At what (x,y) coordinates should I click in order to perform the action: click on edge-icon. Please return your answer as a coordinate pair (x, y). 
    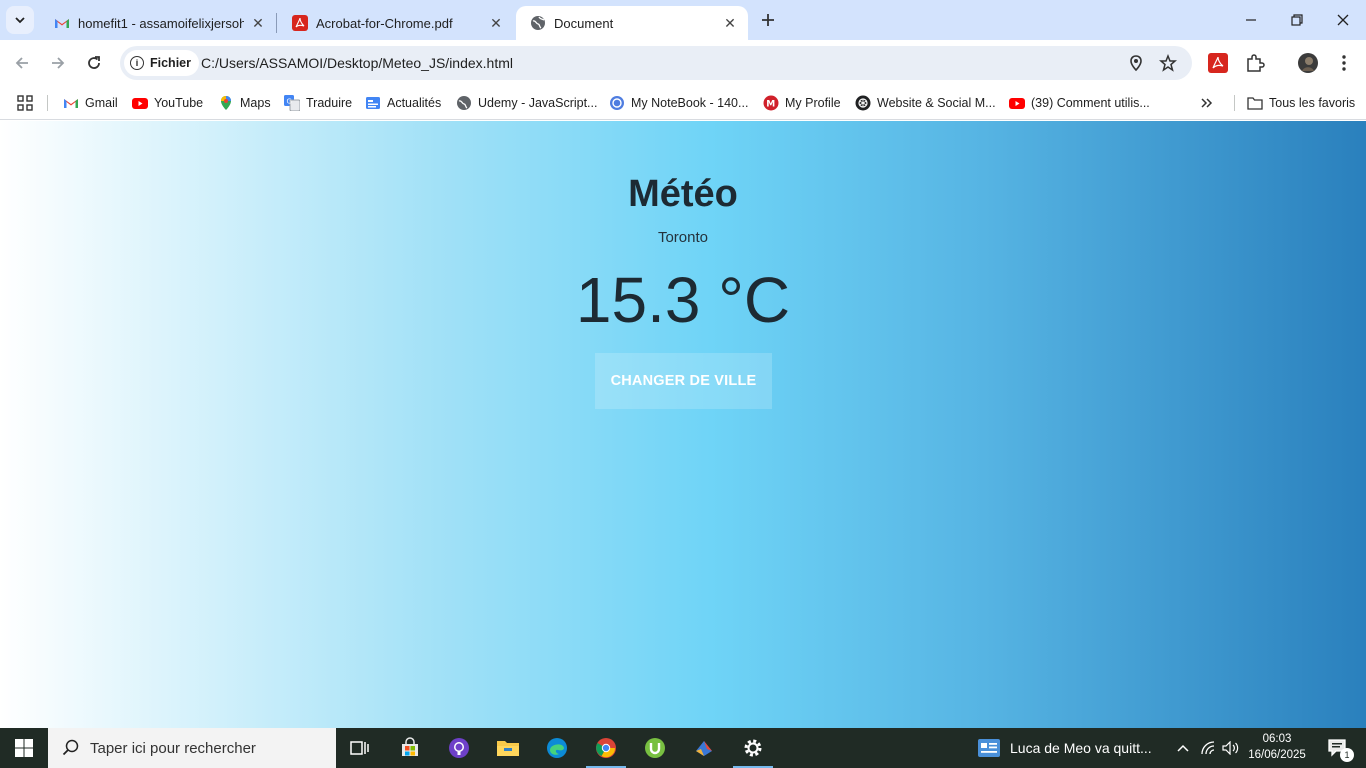
    Looking at the image, I should click on (557, 748).